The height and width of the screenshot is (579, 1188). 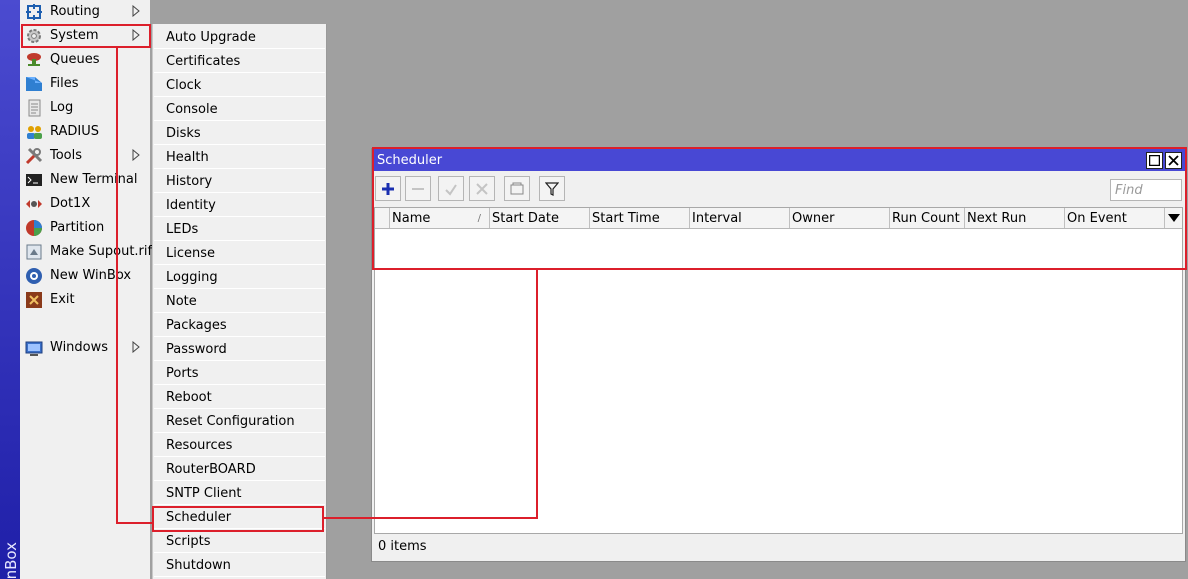 I want to click on menu-label: Files, so click(x=64, y=83).